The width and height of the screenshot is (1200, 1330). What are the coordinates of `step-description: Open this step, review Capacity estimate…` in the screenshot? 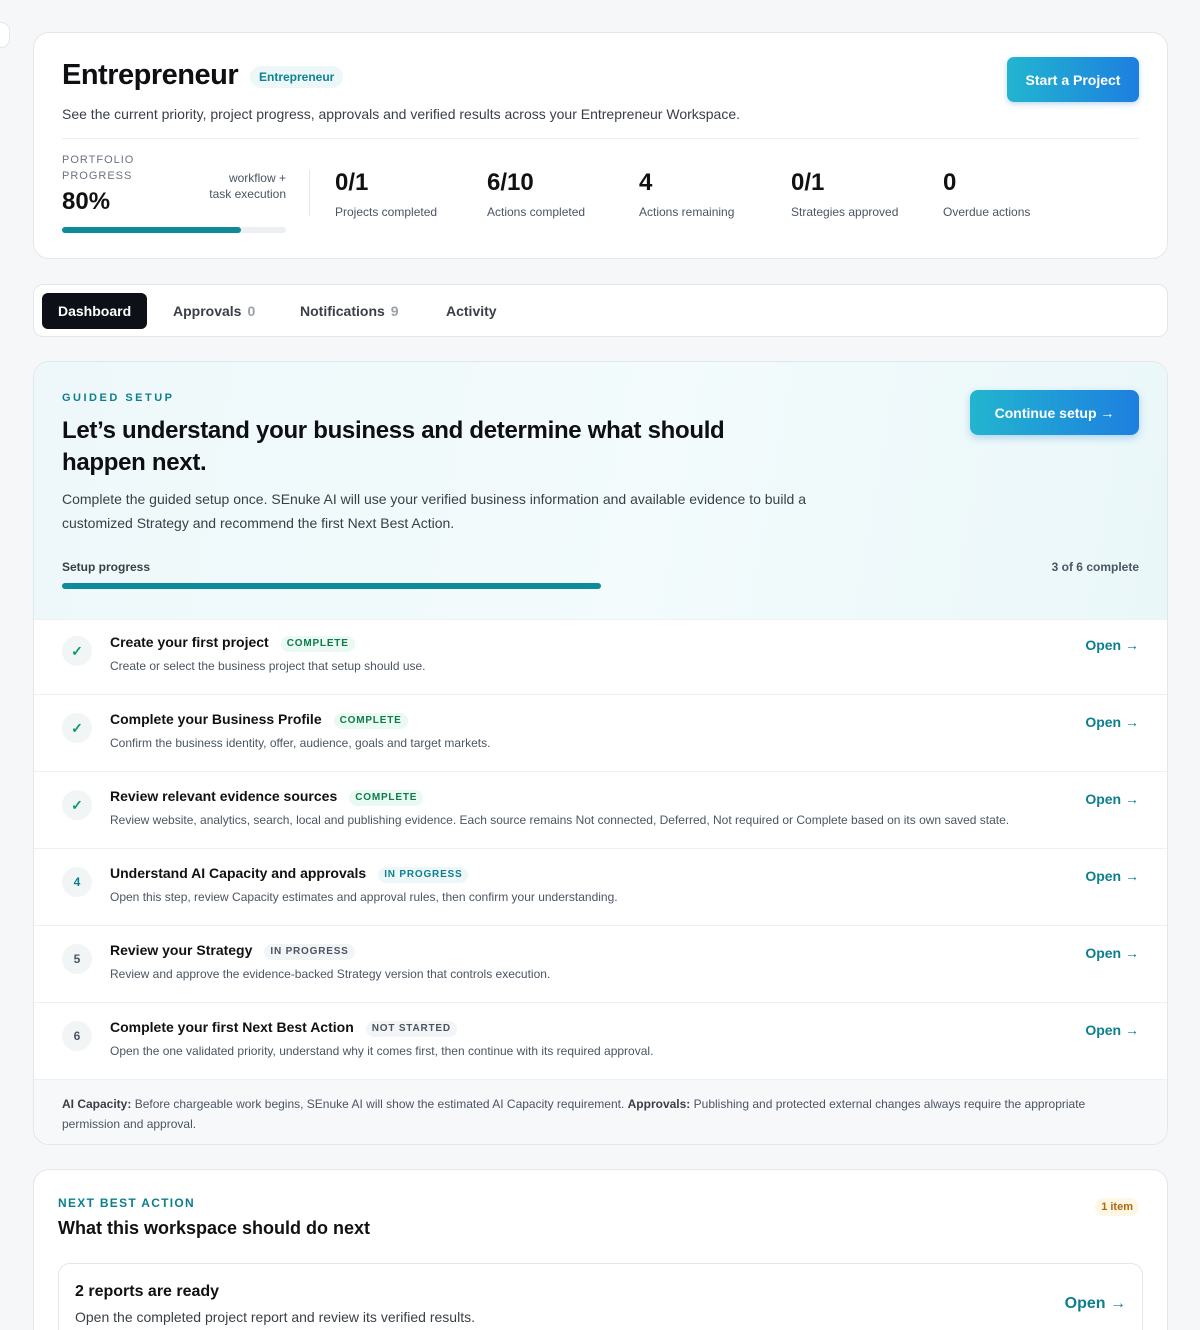 It's located at (364, 897).